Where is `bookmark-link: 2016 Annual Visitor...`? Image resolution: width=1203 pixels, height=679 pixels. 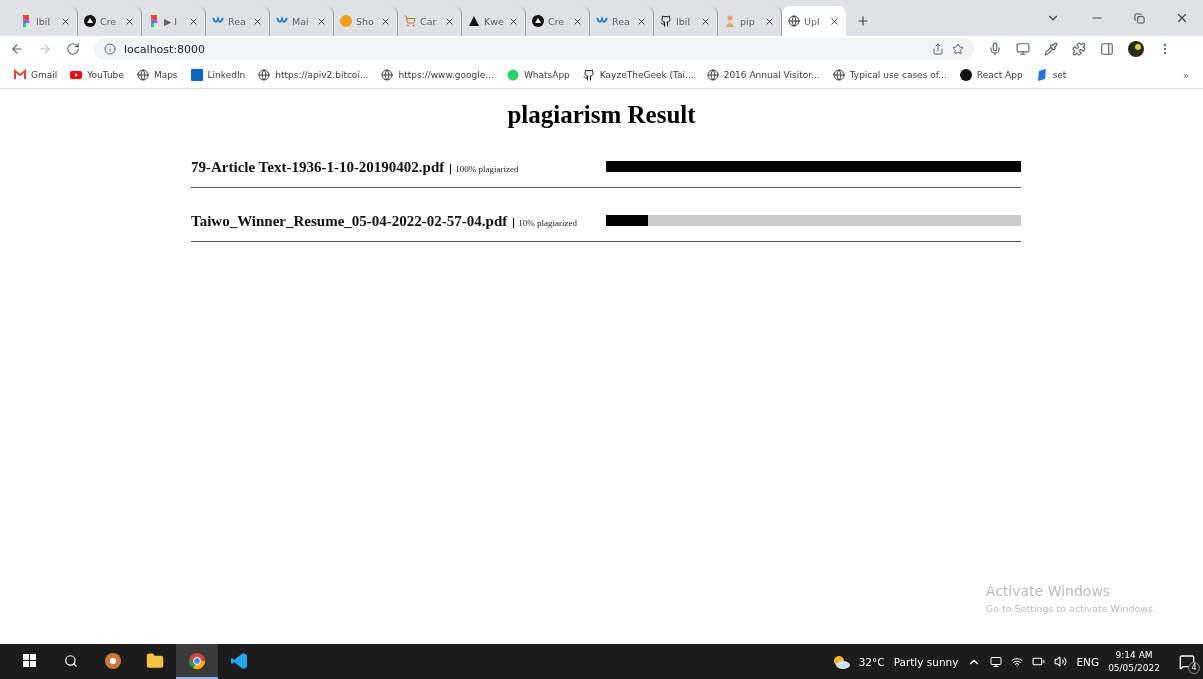
bookmark-link: 2016 Annual Visitor... is located at coordinates (763, 75).